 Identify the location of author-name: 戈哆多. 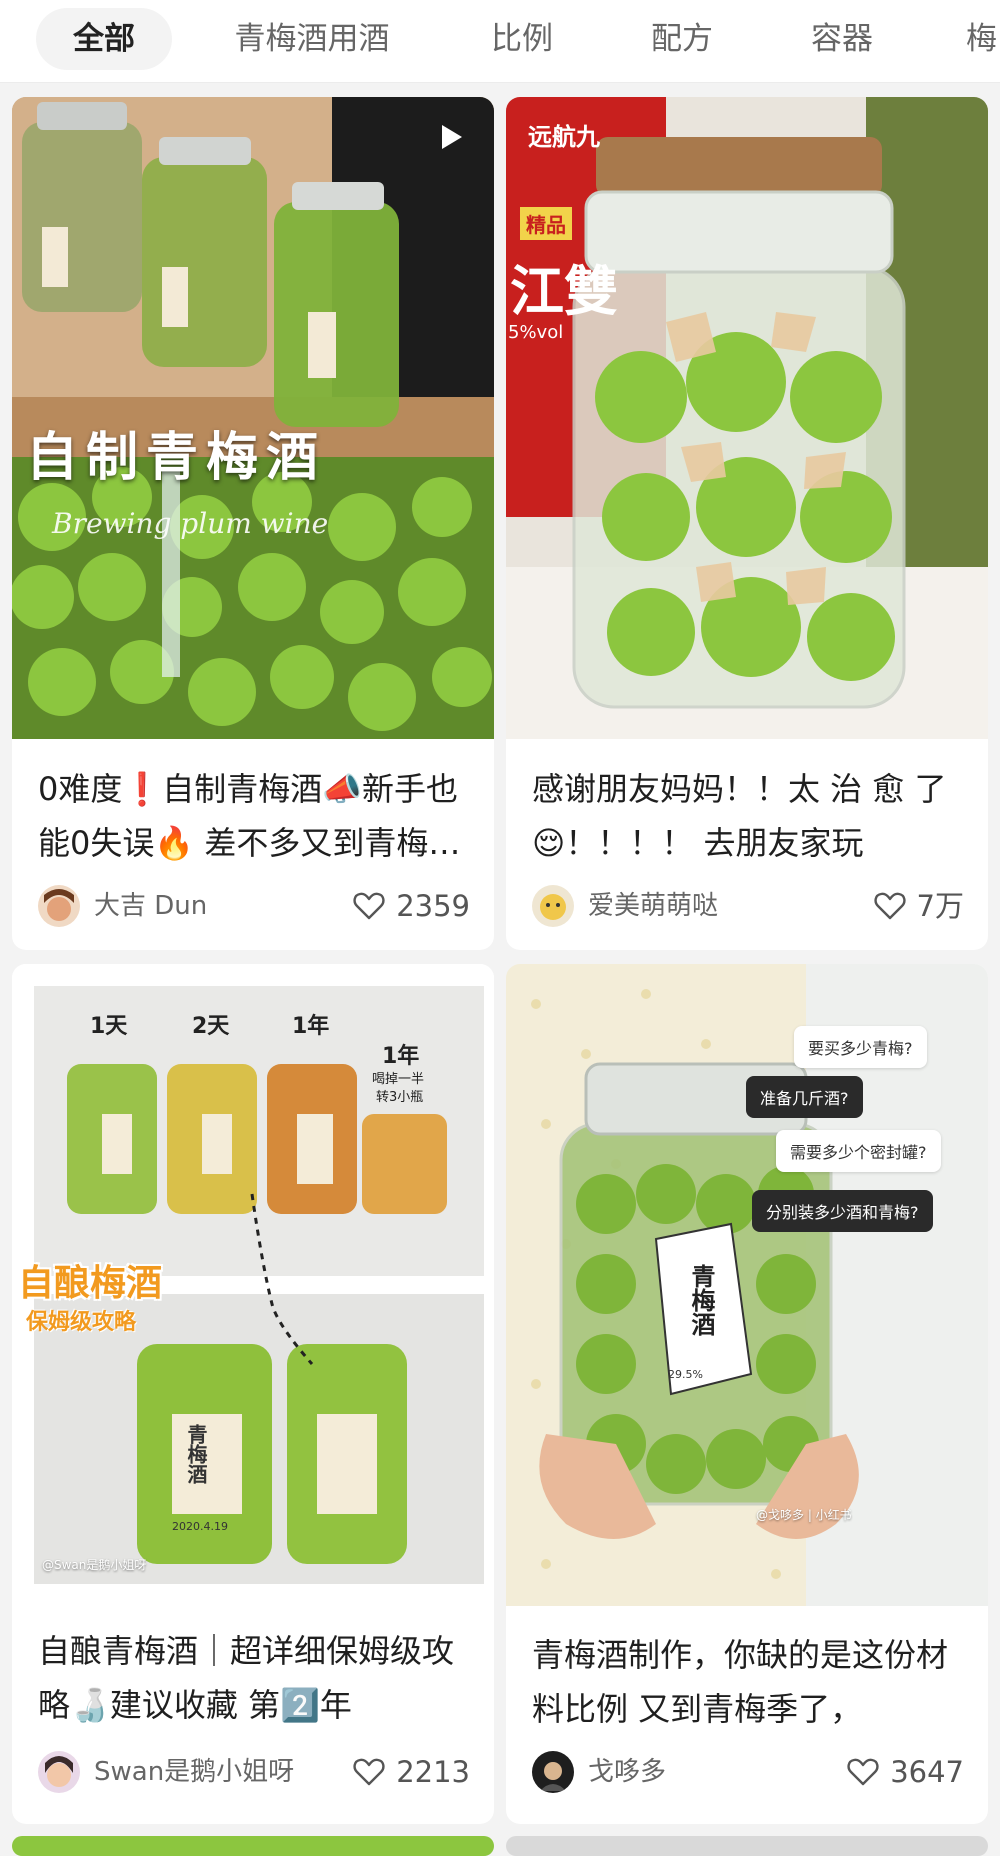
(627, 1772).